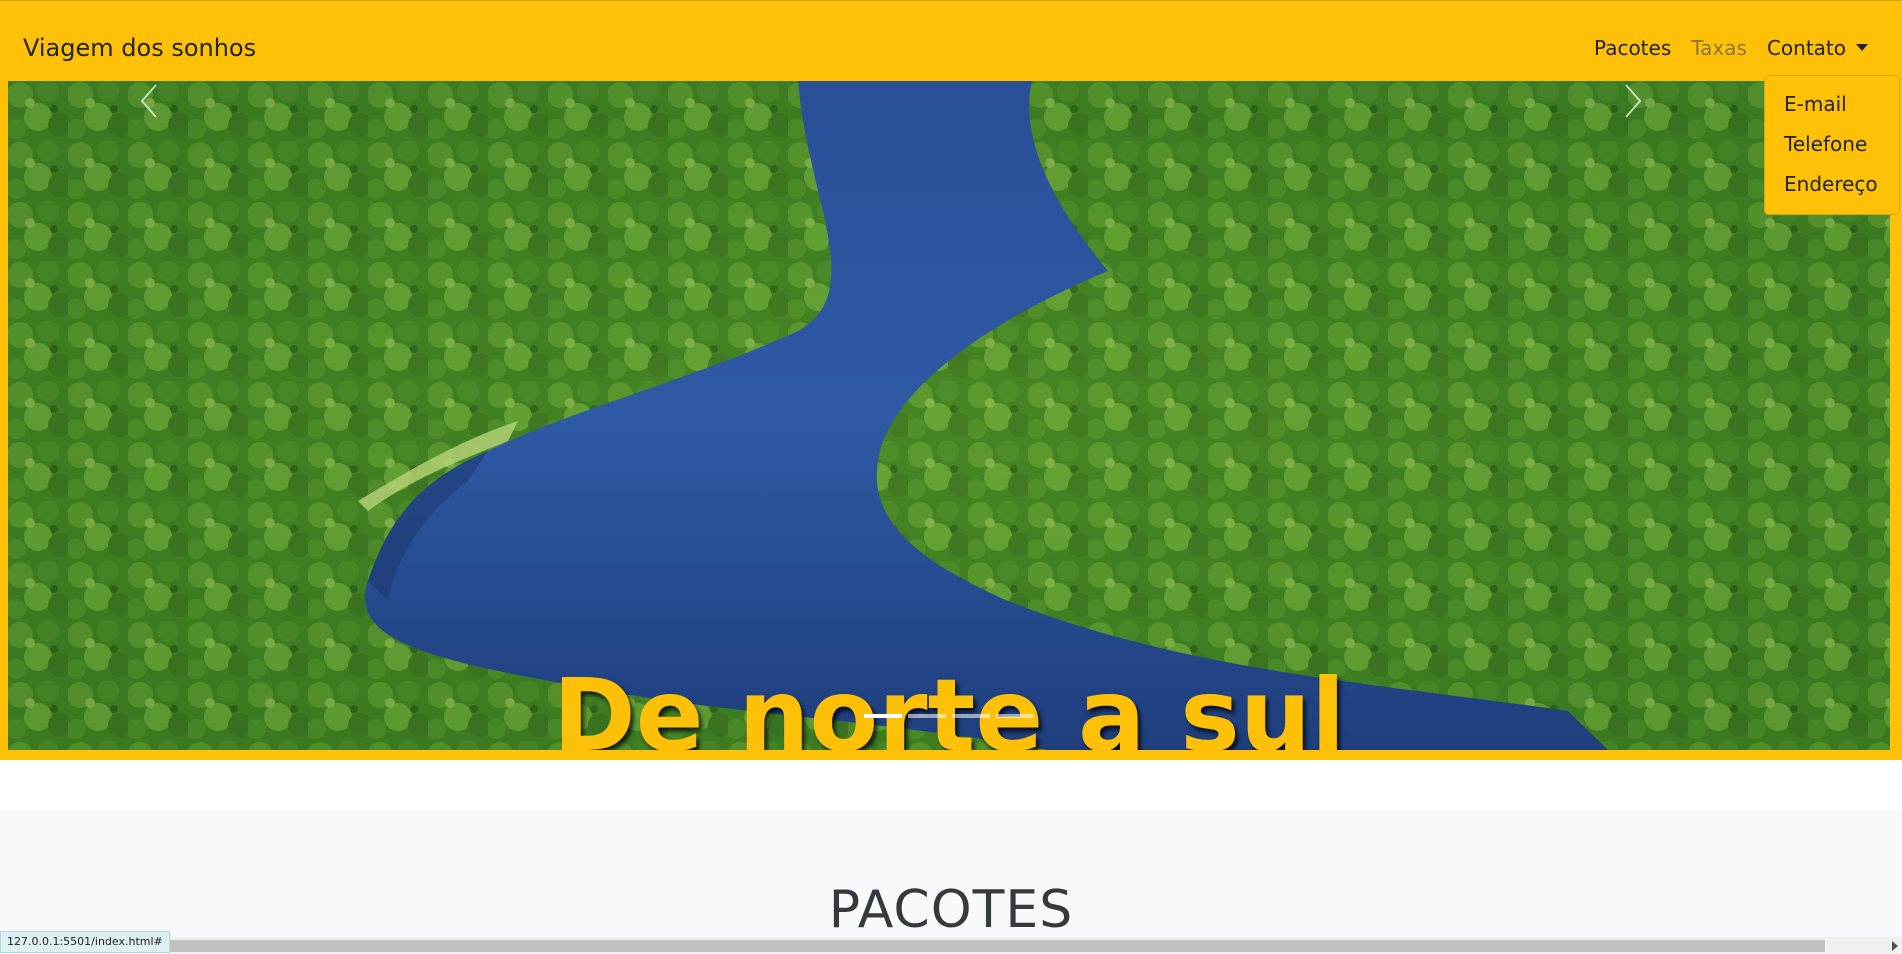 Image resolution: width=1902 pixels, height=954 pixels. I want to click on carousel-caption: De norte a sul, so click(949, 703).